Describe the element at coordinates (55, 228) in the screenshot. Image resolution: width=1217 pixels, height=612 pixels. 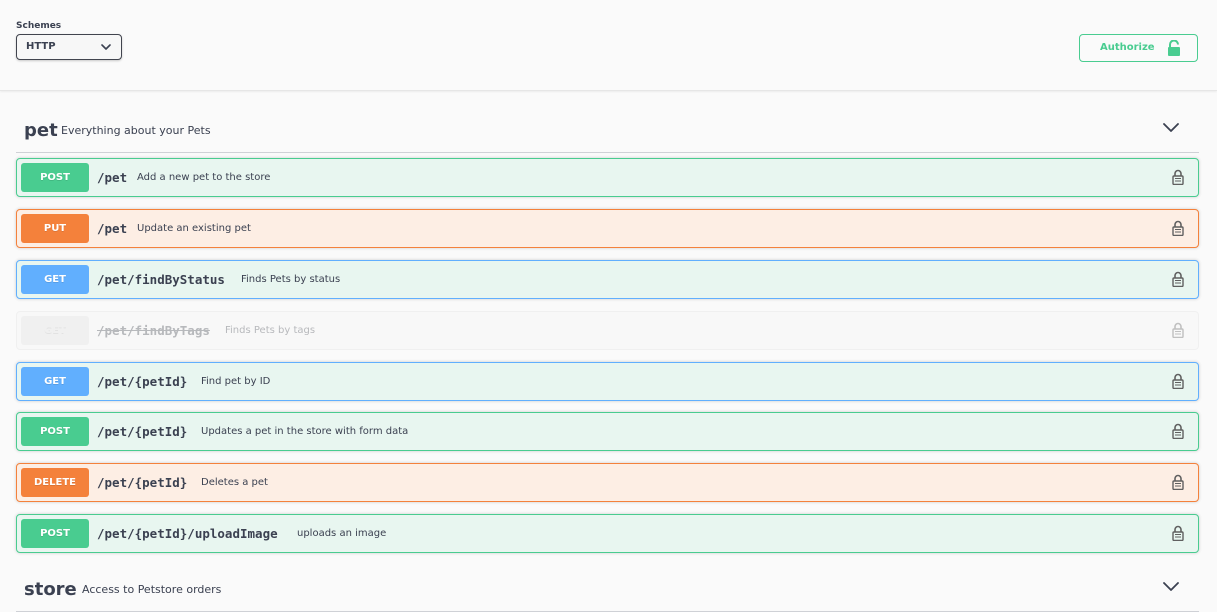
I see `method-badge: PUT` at that location.